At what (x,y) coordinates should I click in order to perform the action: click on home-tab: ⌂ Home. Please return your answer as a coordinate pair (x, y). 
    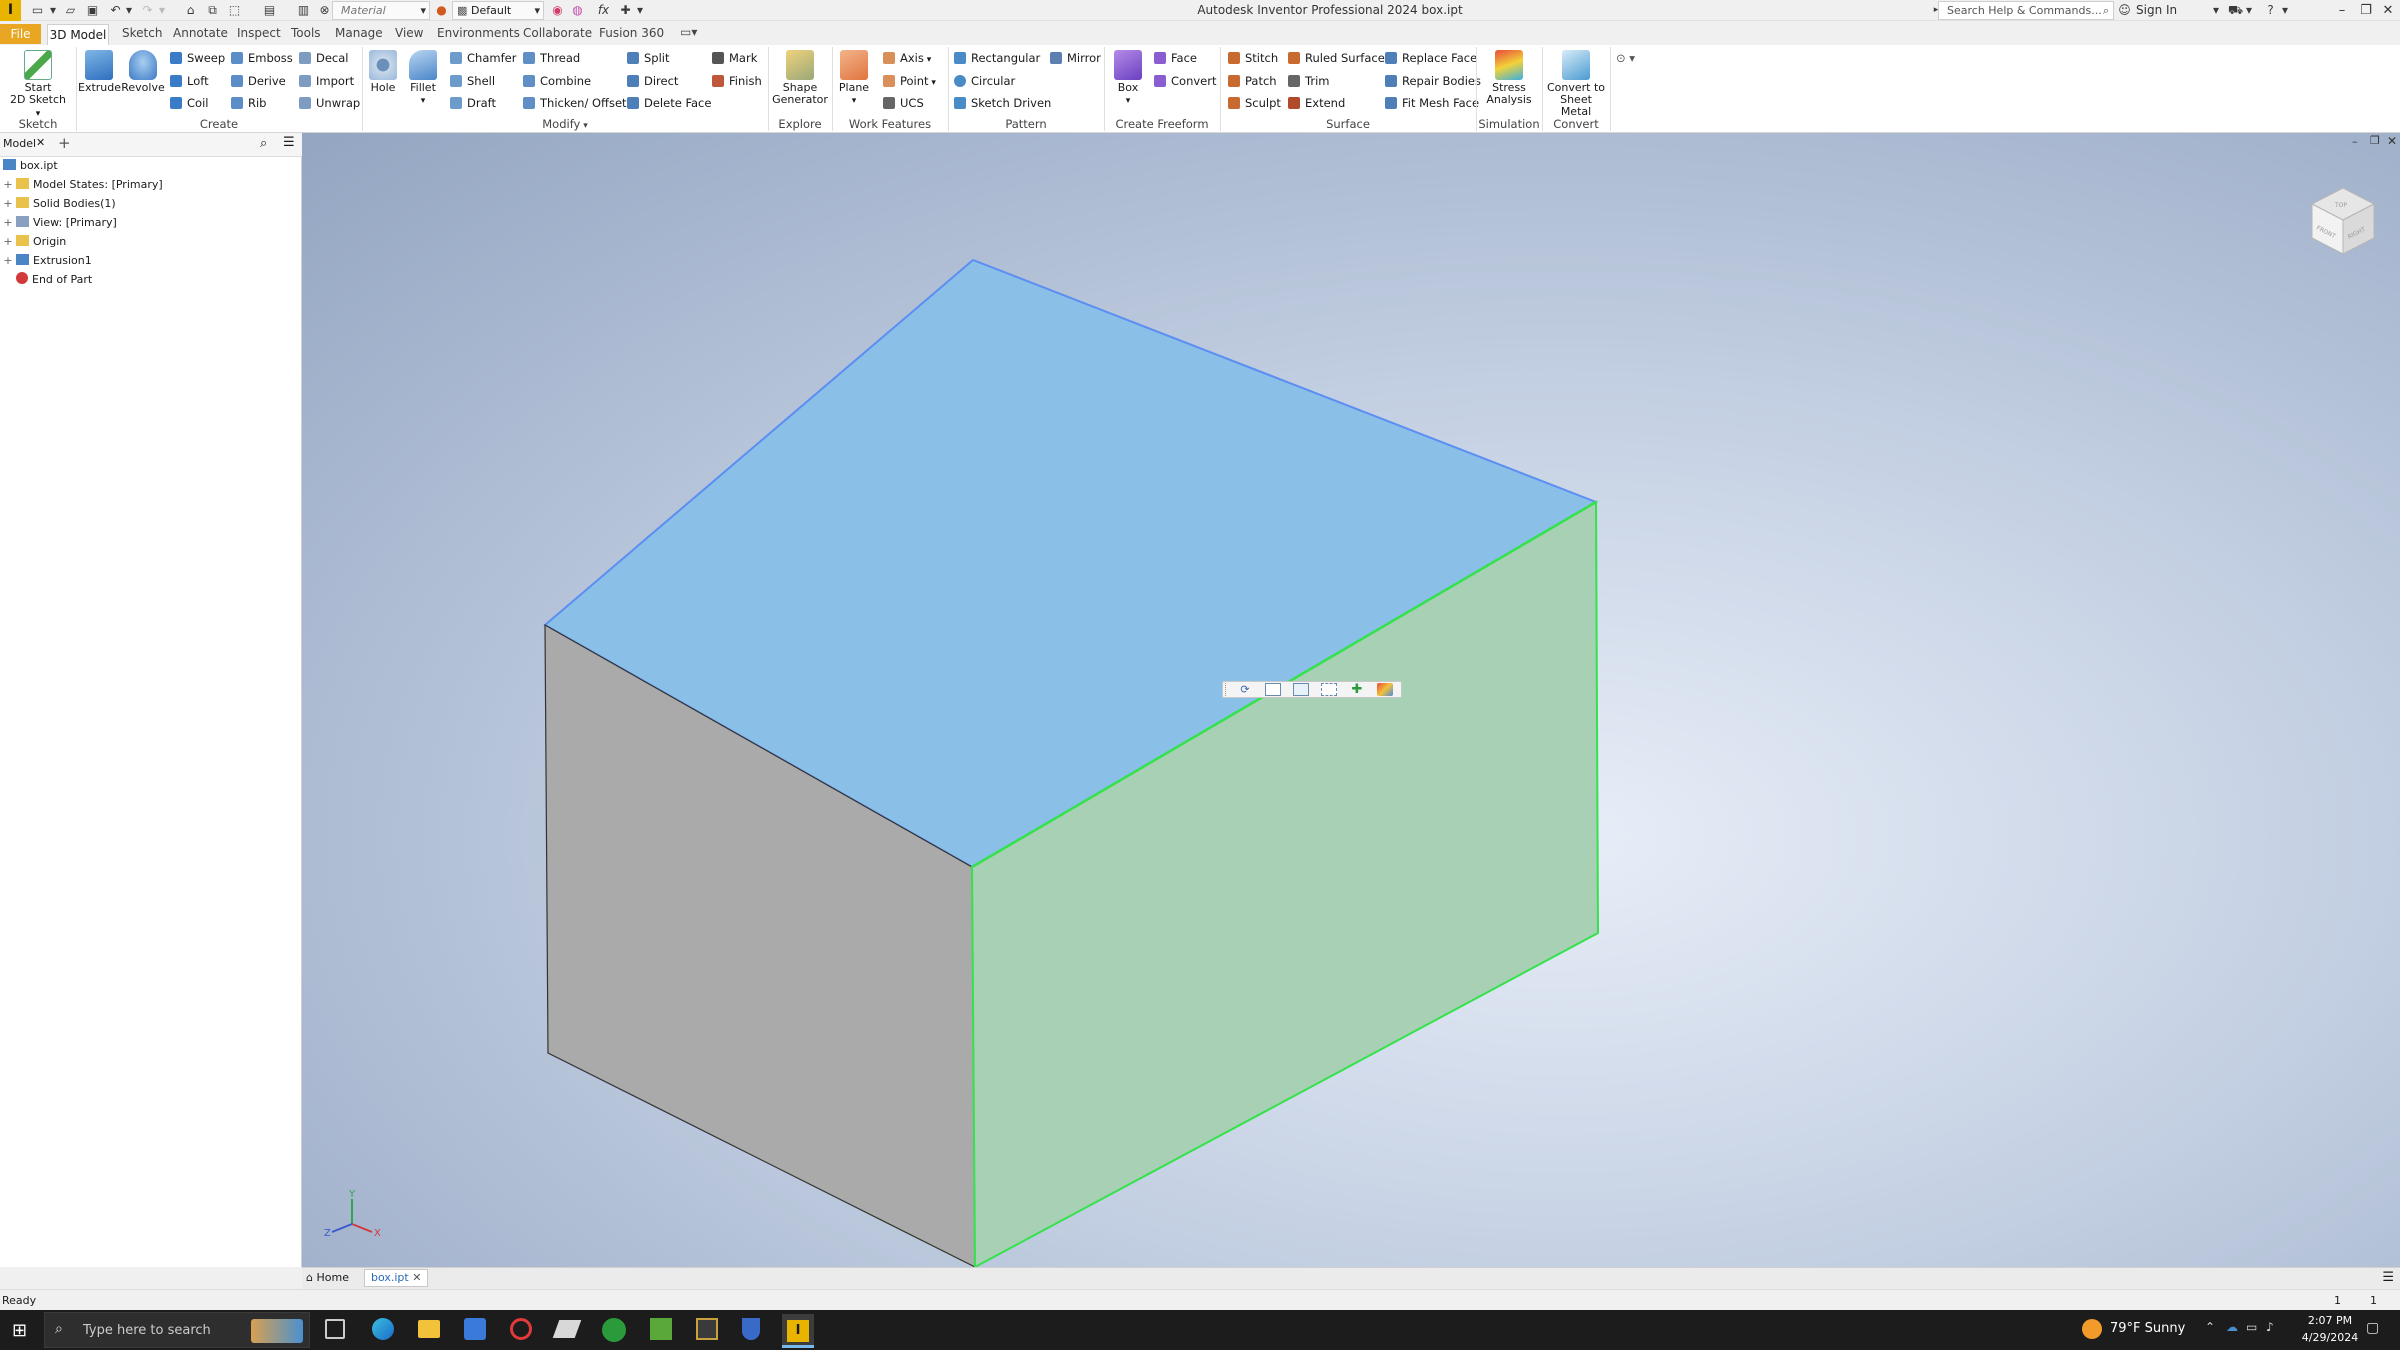
    Looking at the image, I should click on (327, 1277).